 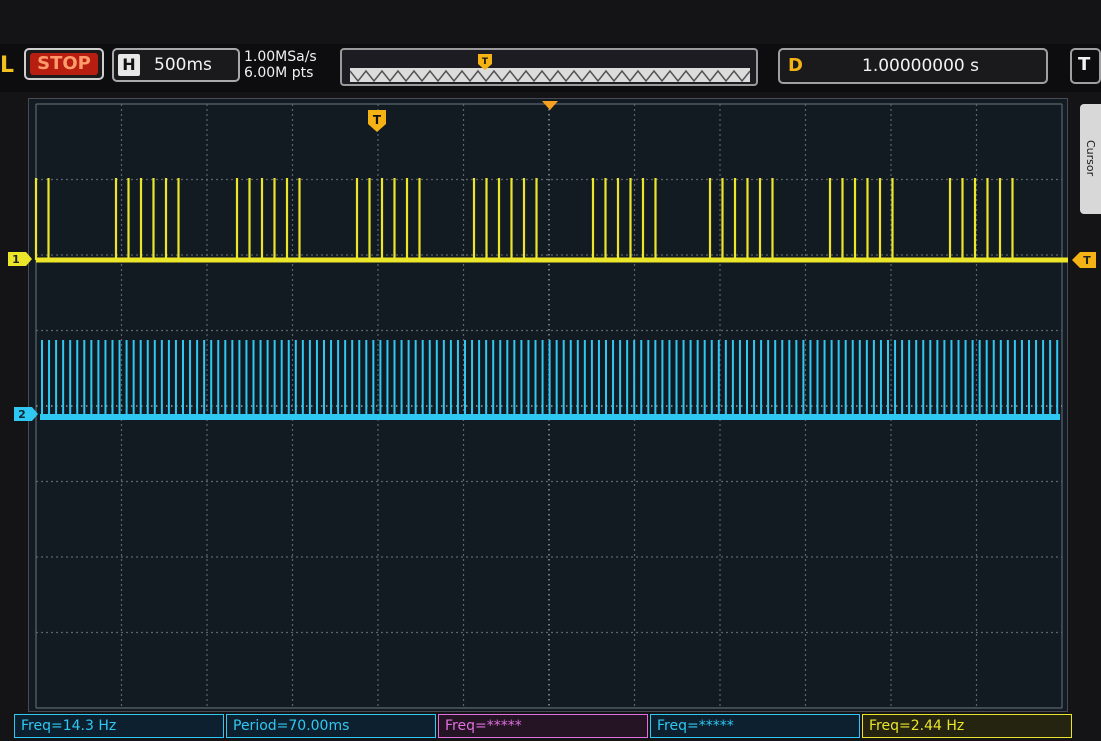 I want to click on memory-trigger-marker-label: T, so click(x=485, y=62).